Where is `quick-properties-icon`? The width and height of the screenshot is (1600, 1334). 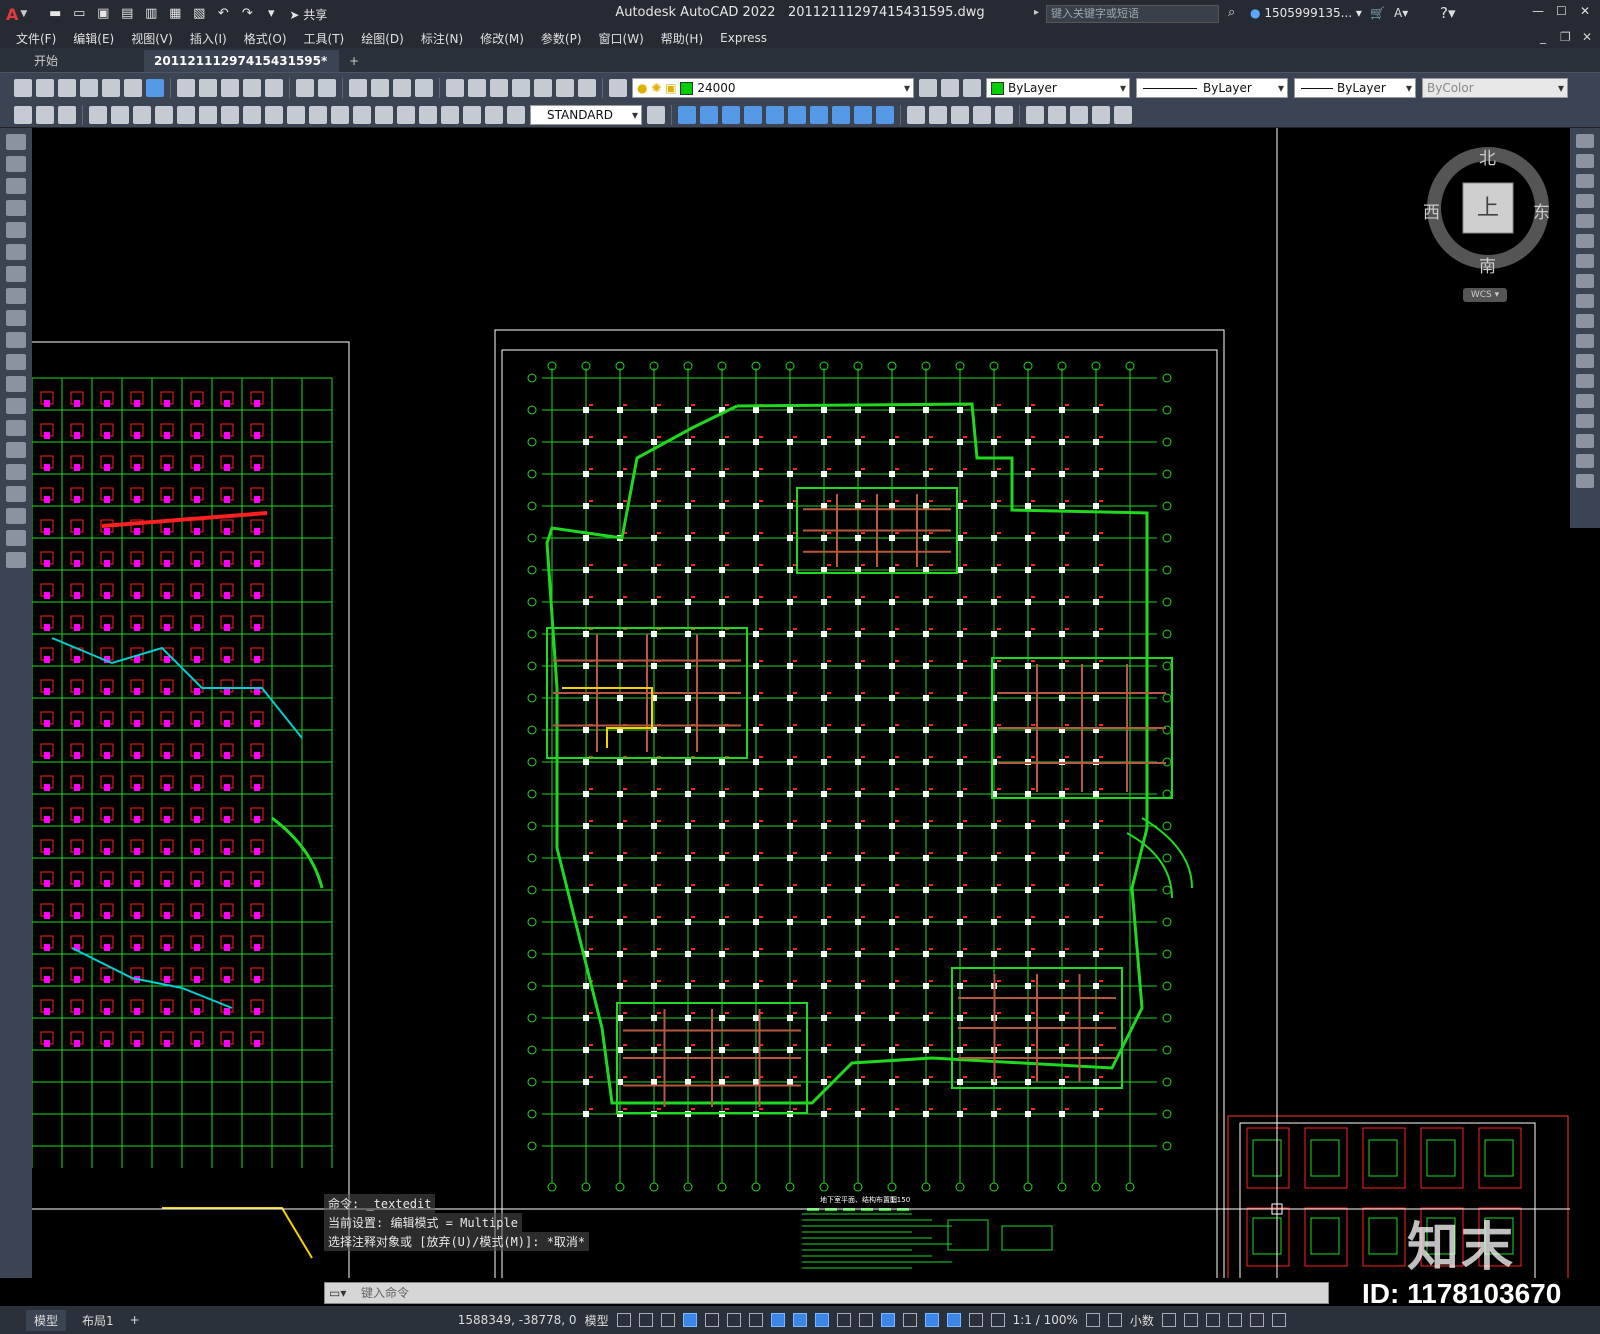
quick-properties-icon is located at coordinates (1168, 1320).